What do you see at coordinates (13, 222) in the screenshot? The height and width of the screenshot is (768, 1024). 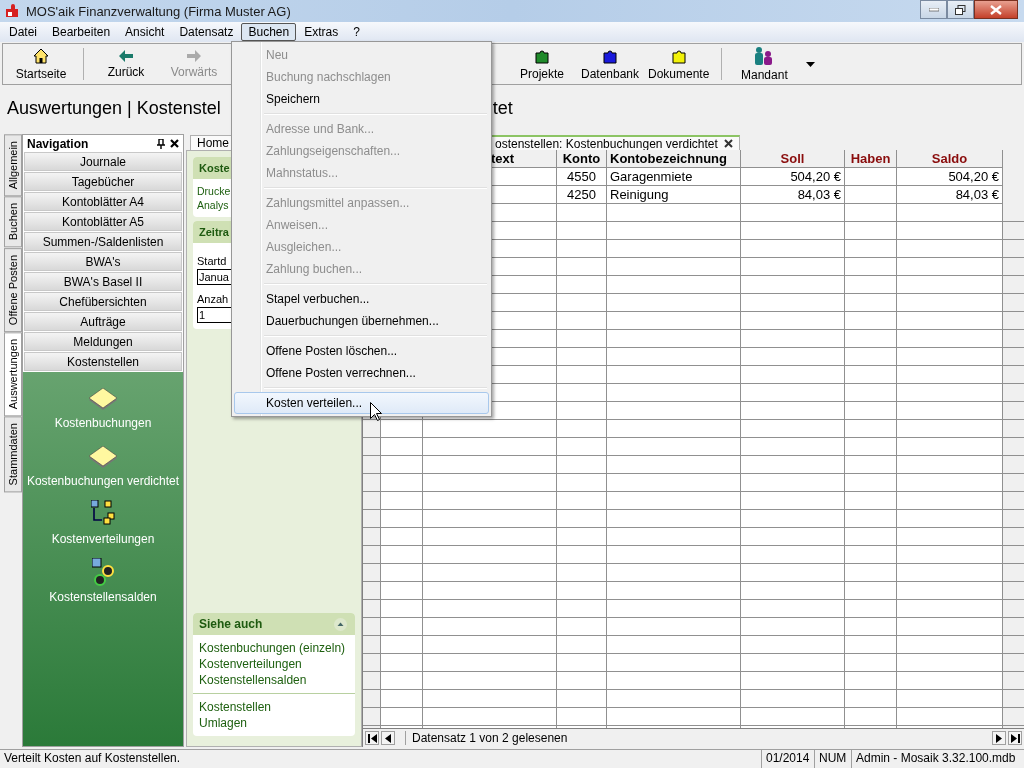 I see `side-tab: Buchen` at bounding box center [13, 222].